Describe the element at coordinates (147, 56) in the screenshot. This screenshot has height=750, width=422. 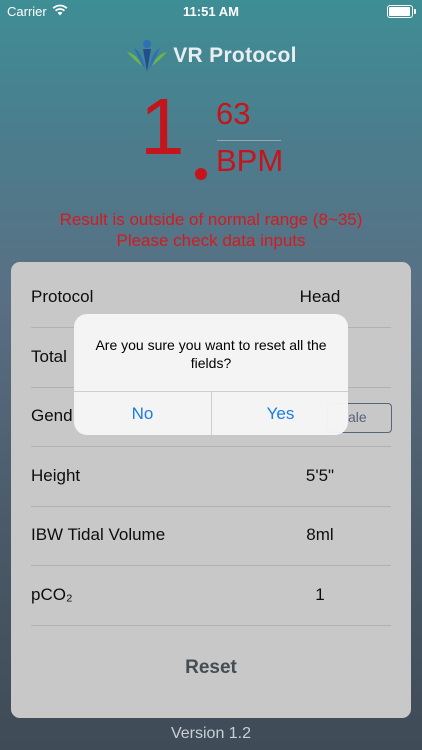
I see `app-logo-icon` at that location.